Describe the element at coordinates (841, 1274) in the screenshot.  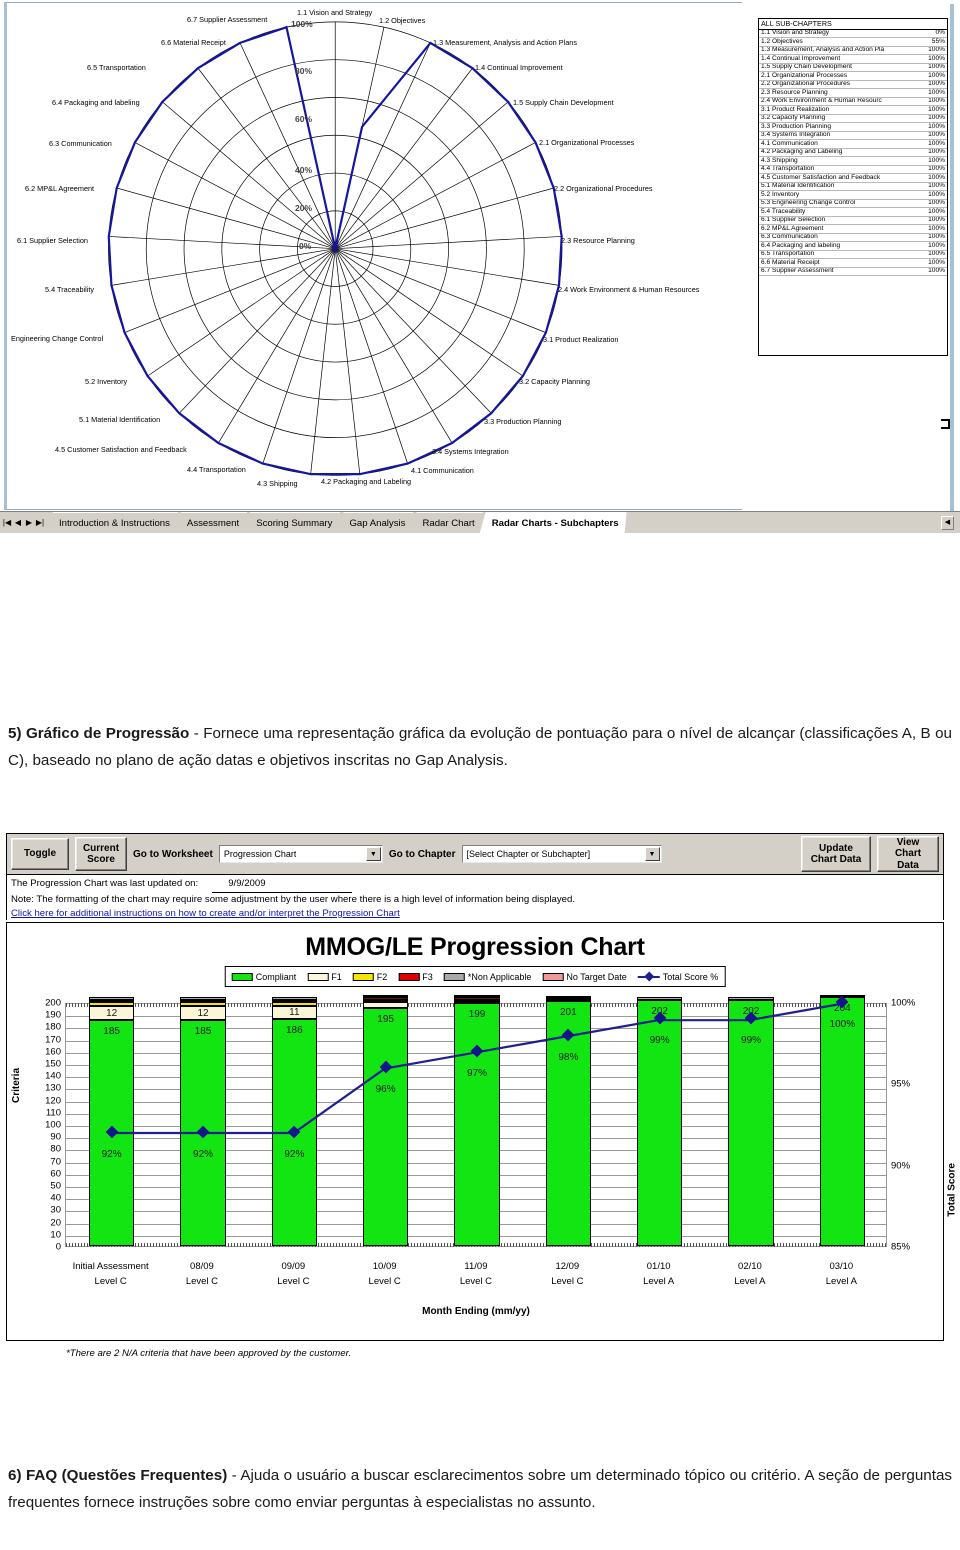
I see `x-category: 03/10 Level A` at that location.